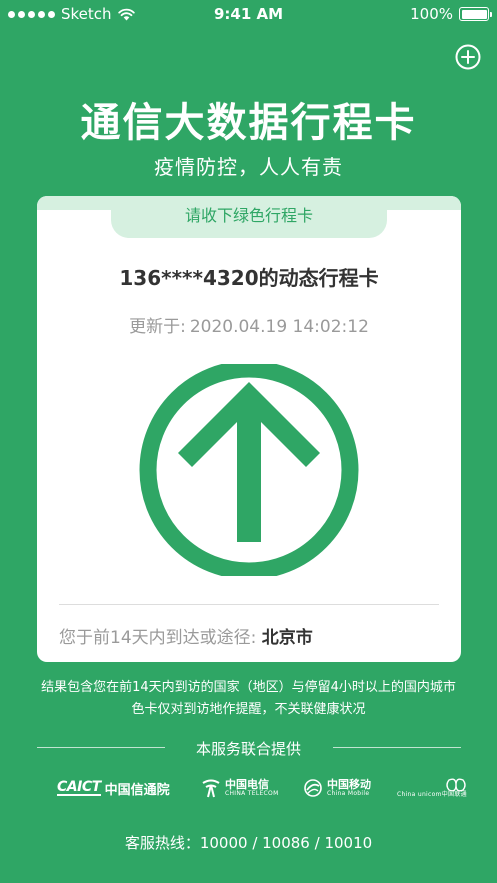 The width and height of the screenshot is (497, 883). What do you see at coordinates (468, 57) in the screenshot?
I see `plus-circle-icon` at bounding box center [468, 57].